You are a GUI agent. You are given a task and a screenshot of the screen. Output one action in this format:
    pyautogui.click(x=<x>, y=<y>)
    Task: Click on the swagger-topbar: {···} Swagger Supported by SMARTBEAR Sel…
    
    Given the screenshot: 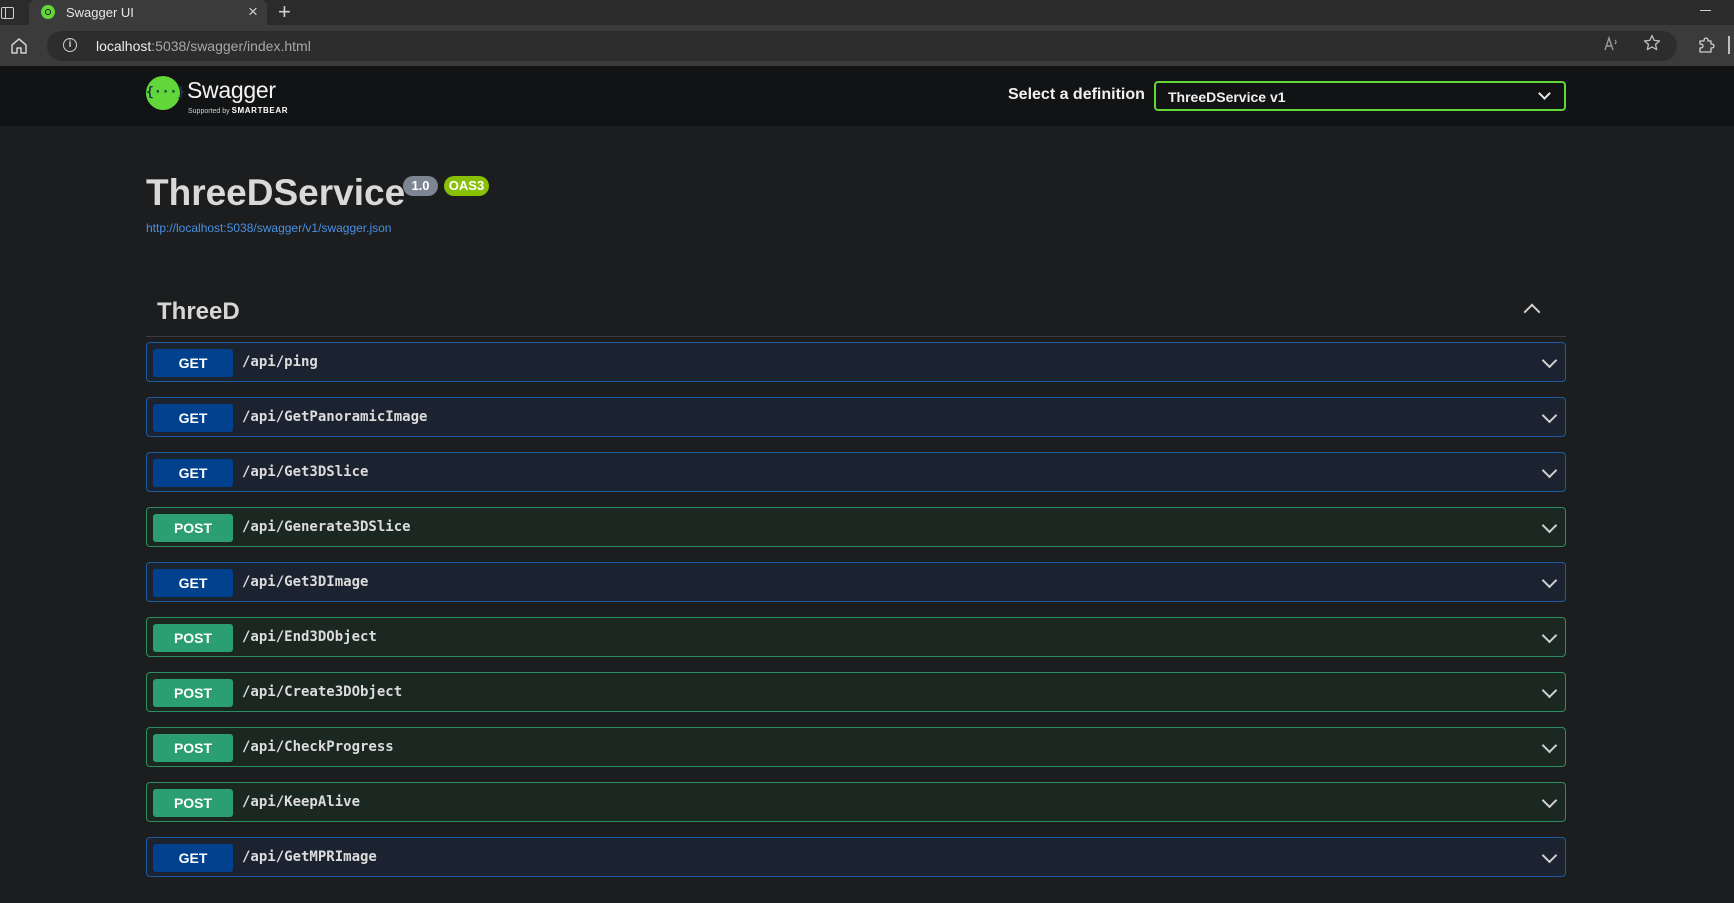 What is the action you would take?
    pyautogui.click(x=867, y=96)
    